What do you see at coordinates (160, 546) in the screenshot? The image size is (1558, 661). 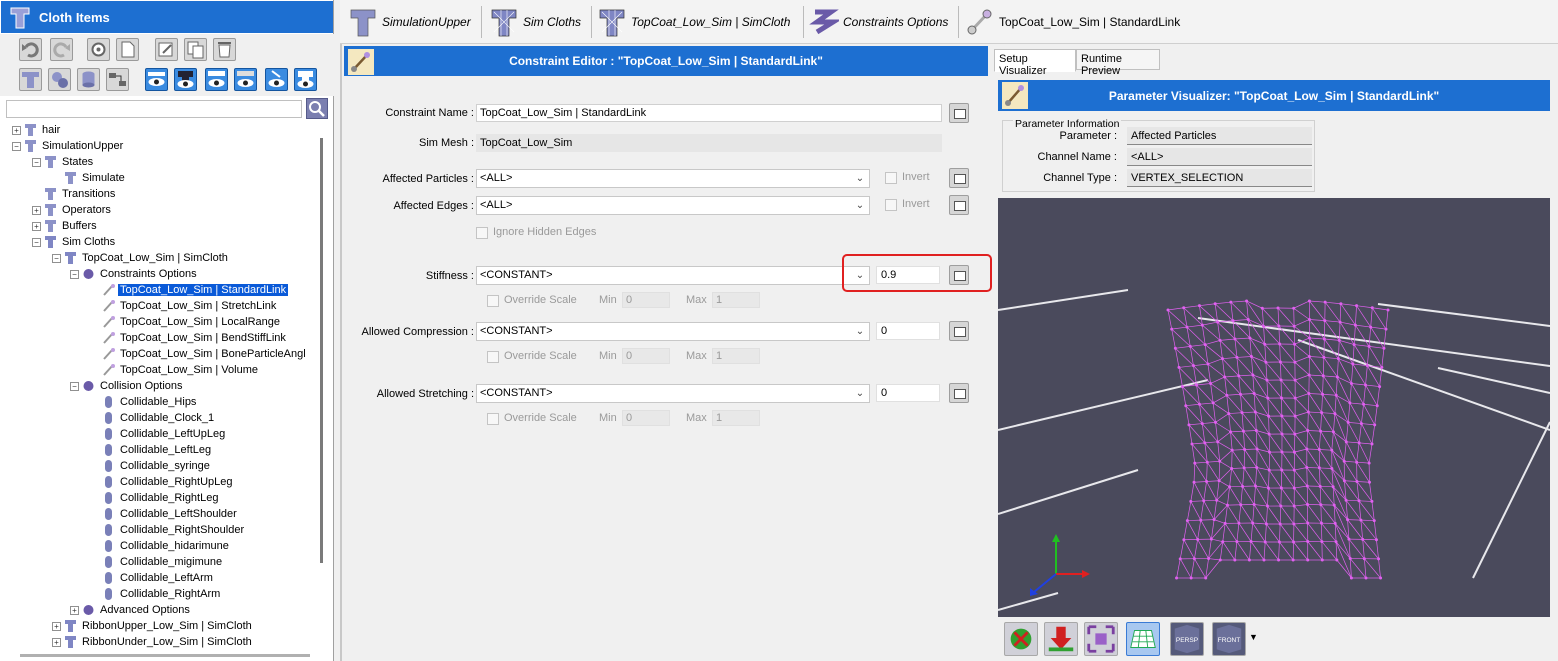 I see `tree-item: Collidable_hidarimune` at bounding box center [160, 546].